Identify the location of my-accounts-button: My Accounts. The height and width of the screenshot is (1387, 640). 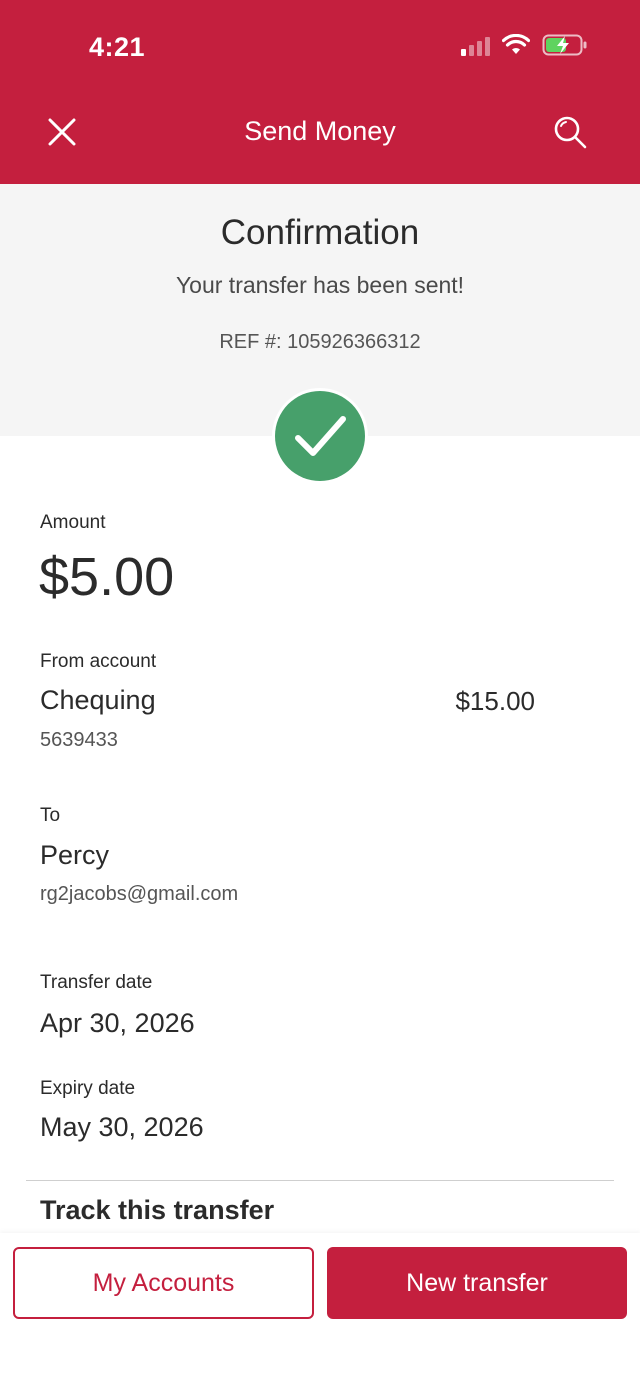
(163, 1283).